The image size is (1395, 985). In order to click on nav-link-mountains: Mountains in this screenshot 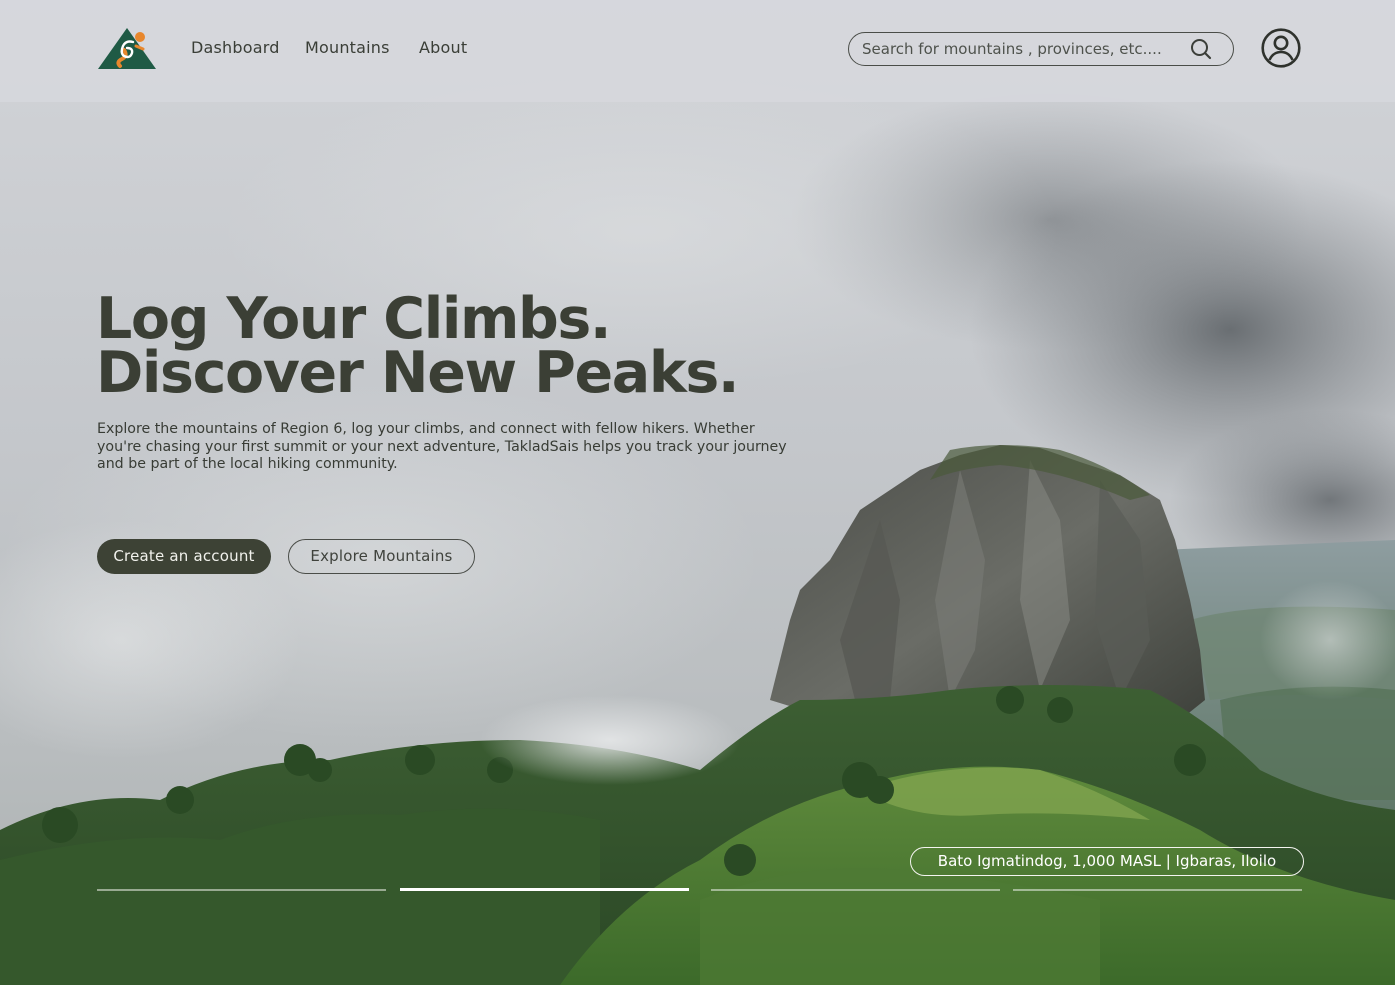, I will do `click(347, 47)`.